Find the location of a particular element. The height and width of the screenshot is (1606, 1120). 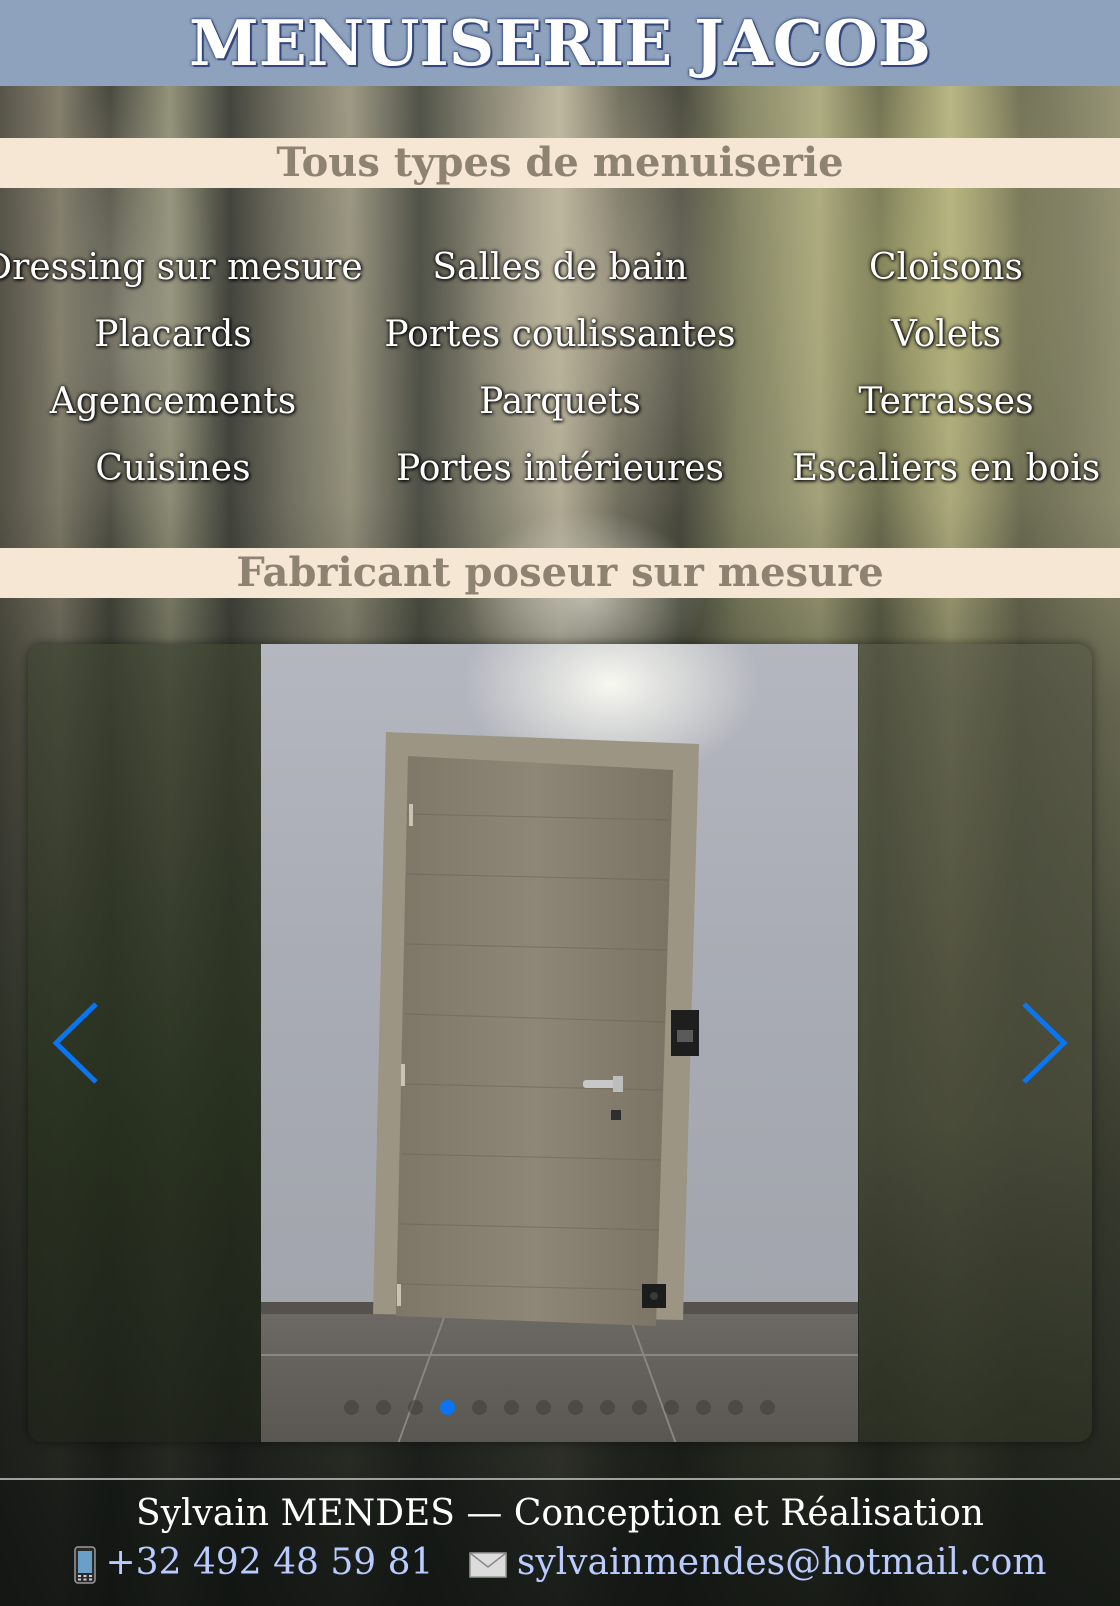

section-title-menuiserie: Tous types de menuiserie is located at coordinates (560, 162).